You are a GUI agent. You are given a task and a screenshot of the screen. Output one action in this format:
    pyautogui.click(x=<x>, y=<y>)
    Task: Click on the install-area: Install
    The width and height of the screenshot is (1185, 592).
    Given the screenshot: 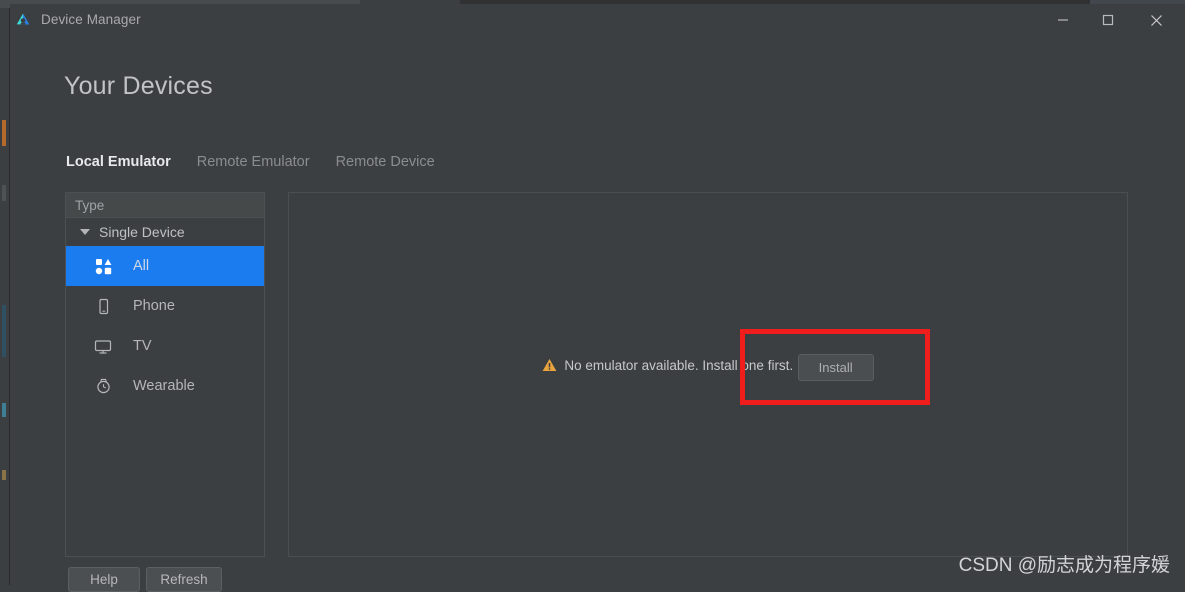 What is the action you would take?
    pyautogui.click(x=834, y=367)
    